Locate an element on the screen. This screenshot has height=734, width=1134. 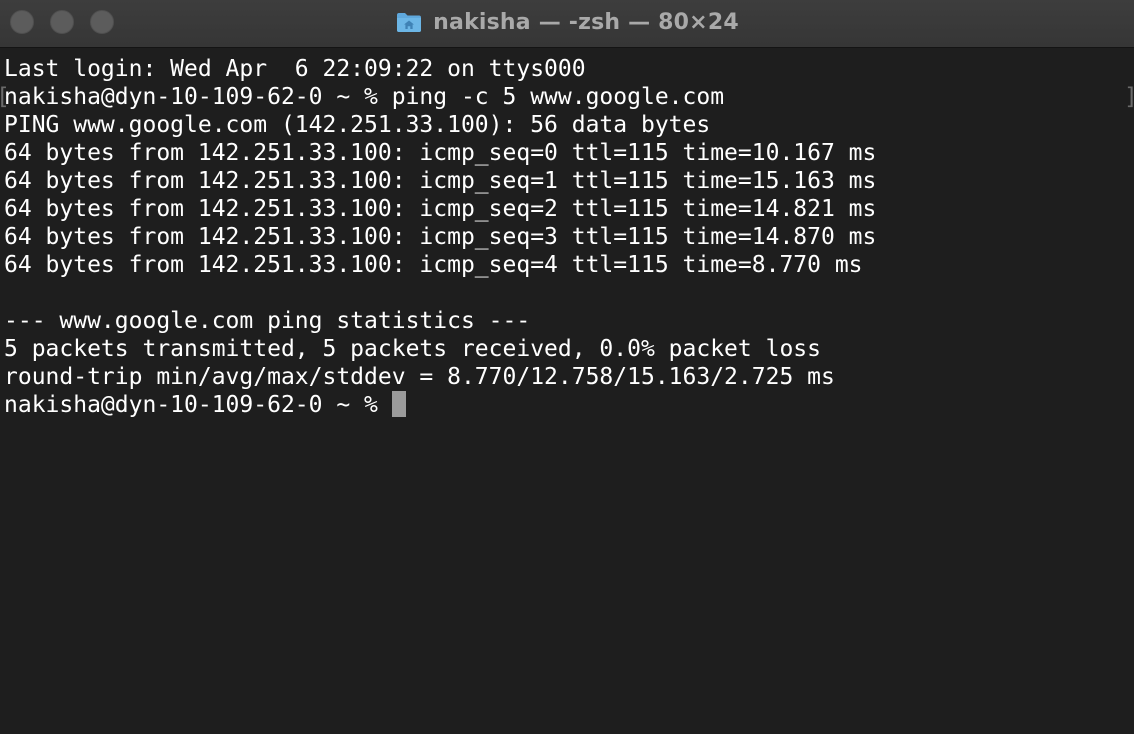
window-title: nakisha — -zsh — 80×24 is located at coordinates (586, 22).